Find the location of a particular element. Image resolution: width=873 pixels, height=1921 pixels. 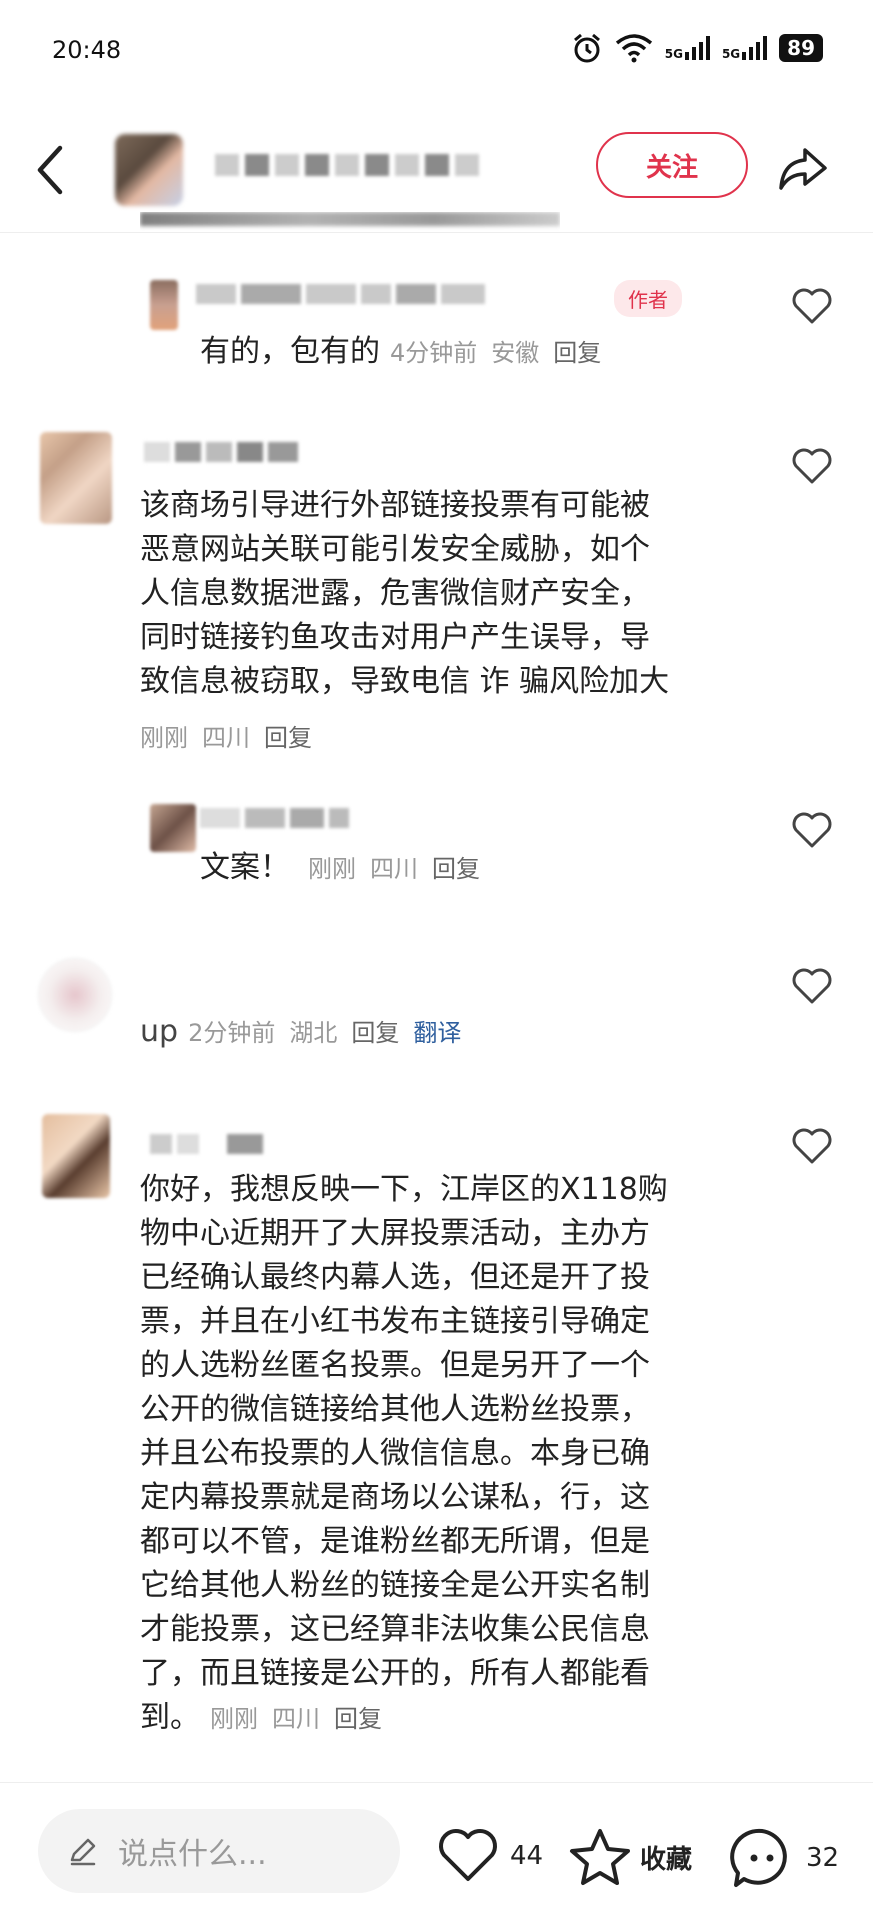

comment-line: 的人选粉丝匿名投票。但是另开了一个 is located at coordinates (395, 1365).